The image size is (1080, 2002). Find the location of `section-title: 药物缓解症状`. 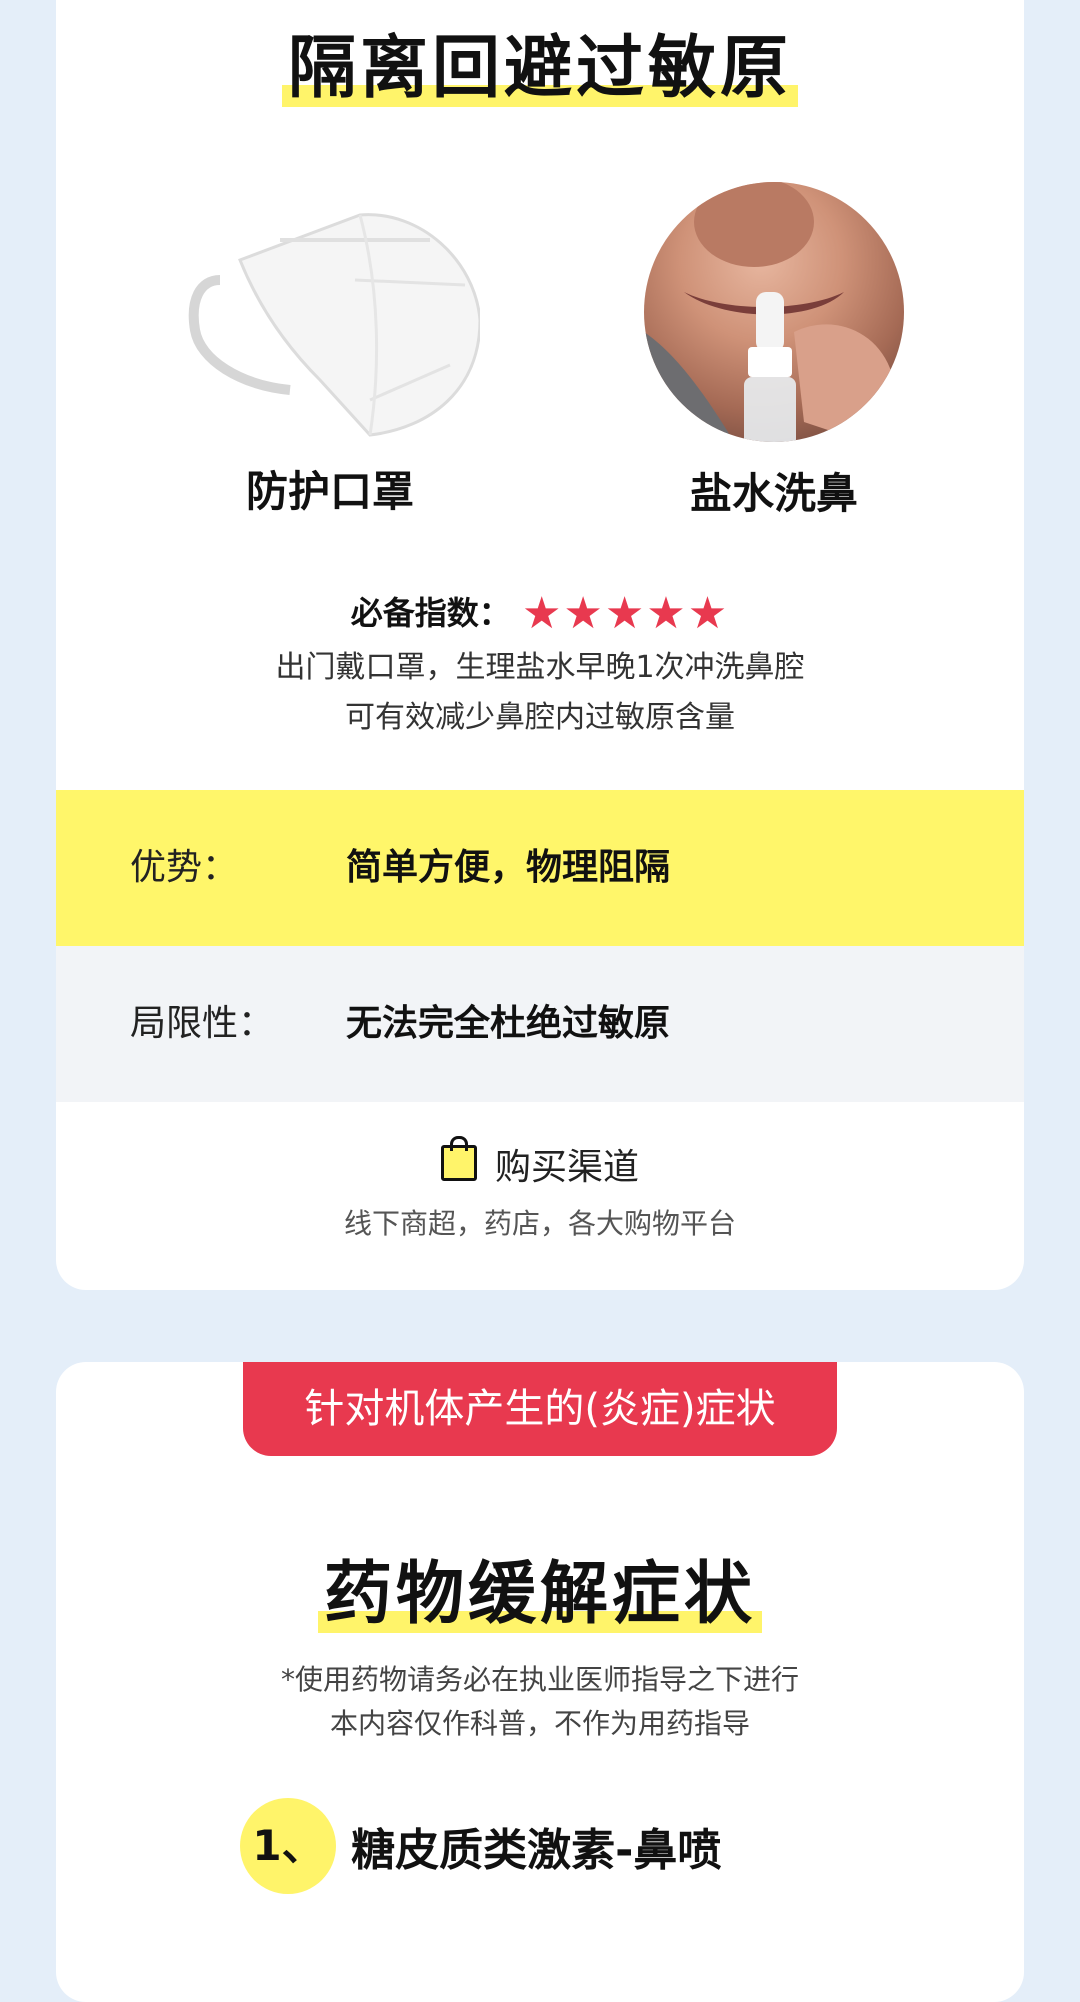

section-title: 药物缓解症状 is located at coordinates (540, 1587).